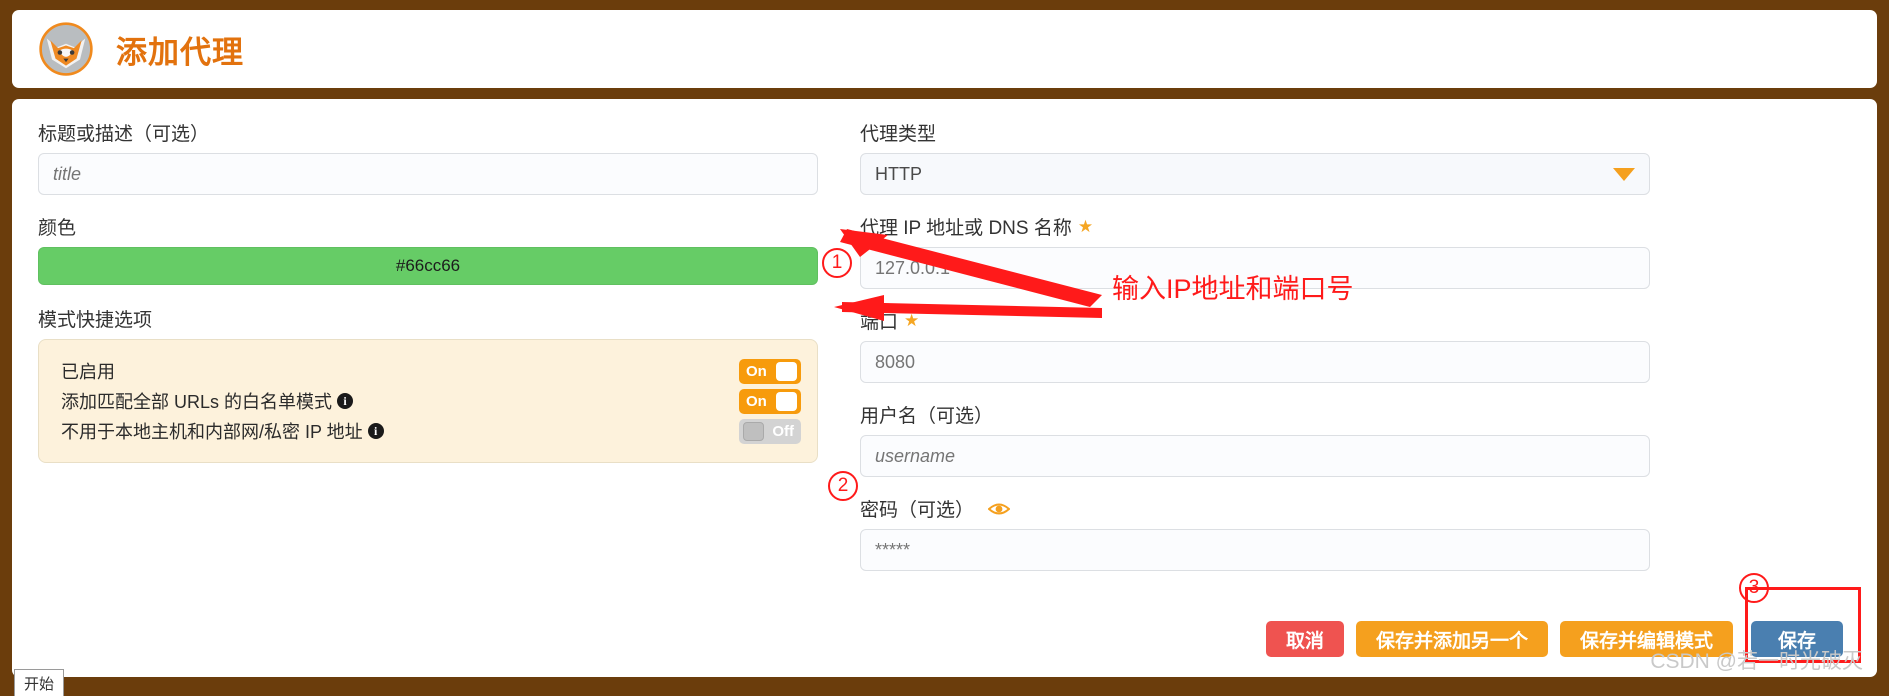  What do you see at coordinates (1756, 661) in the screenshot?
I see `watermark: CSDN @若一时光破灭` at bounding box center [1756, 661].